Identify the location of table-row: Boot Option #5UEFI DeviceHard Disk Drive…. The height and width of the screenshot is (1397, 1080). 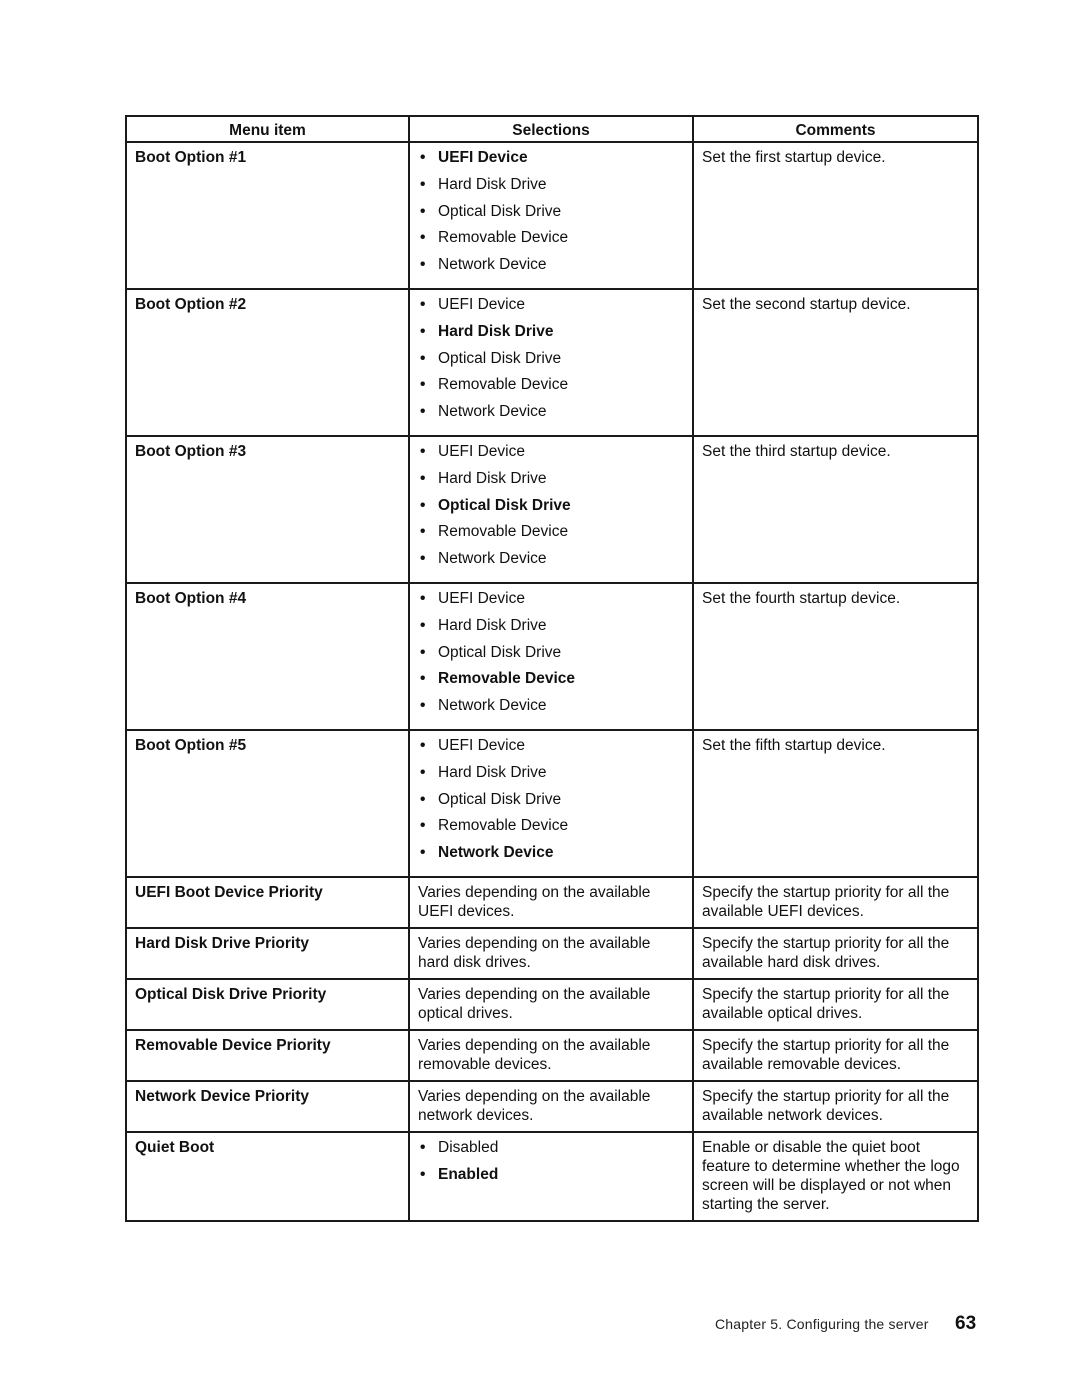
(552, 803).